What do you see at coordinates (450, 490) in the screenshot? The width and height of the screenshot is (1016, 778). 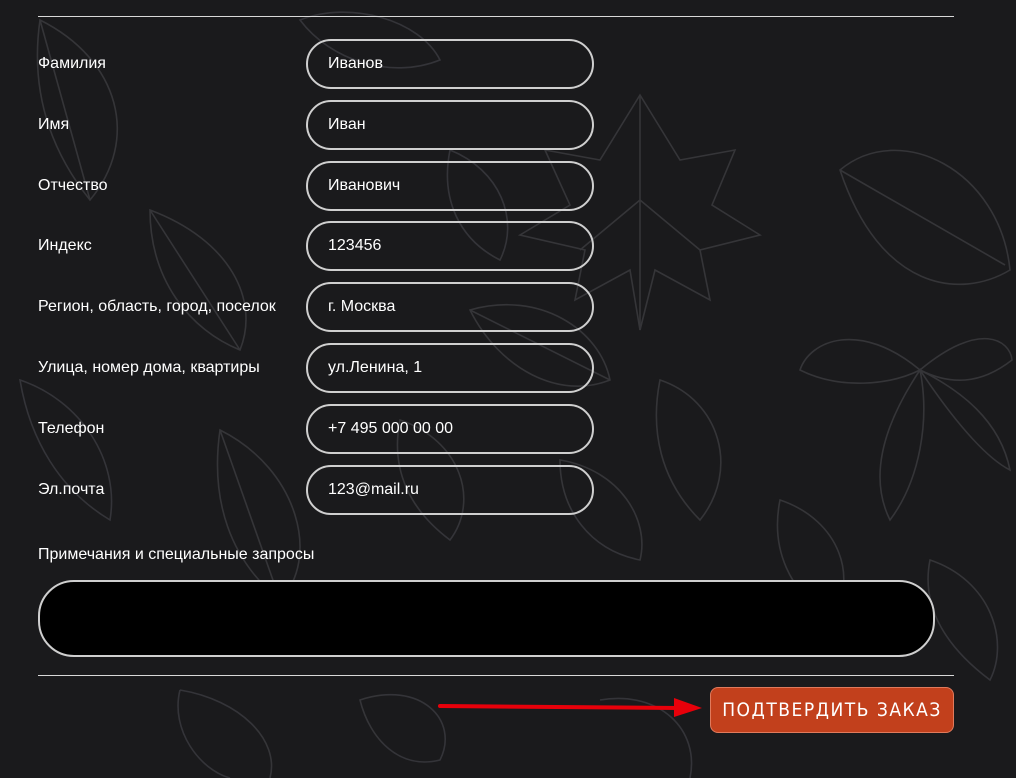 I see `email-input` at bounding box center [450, 490].